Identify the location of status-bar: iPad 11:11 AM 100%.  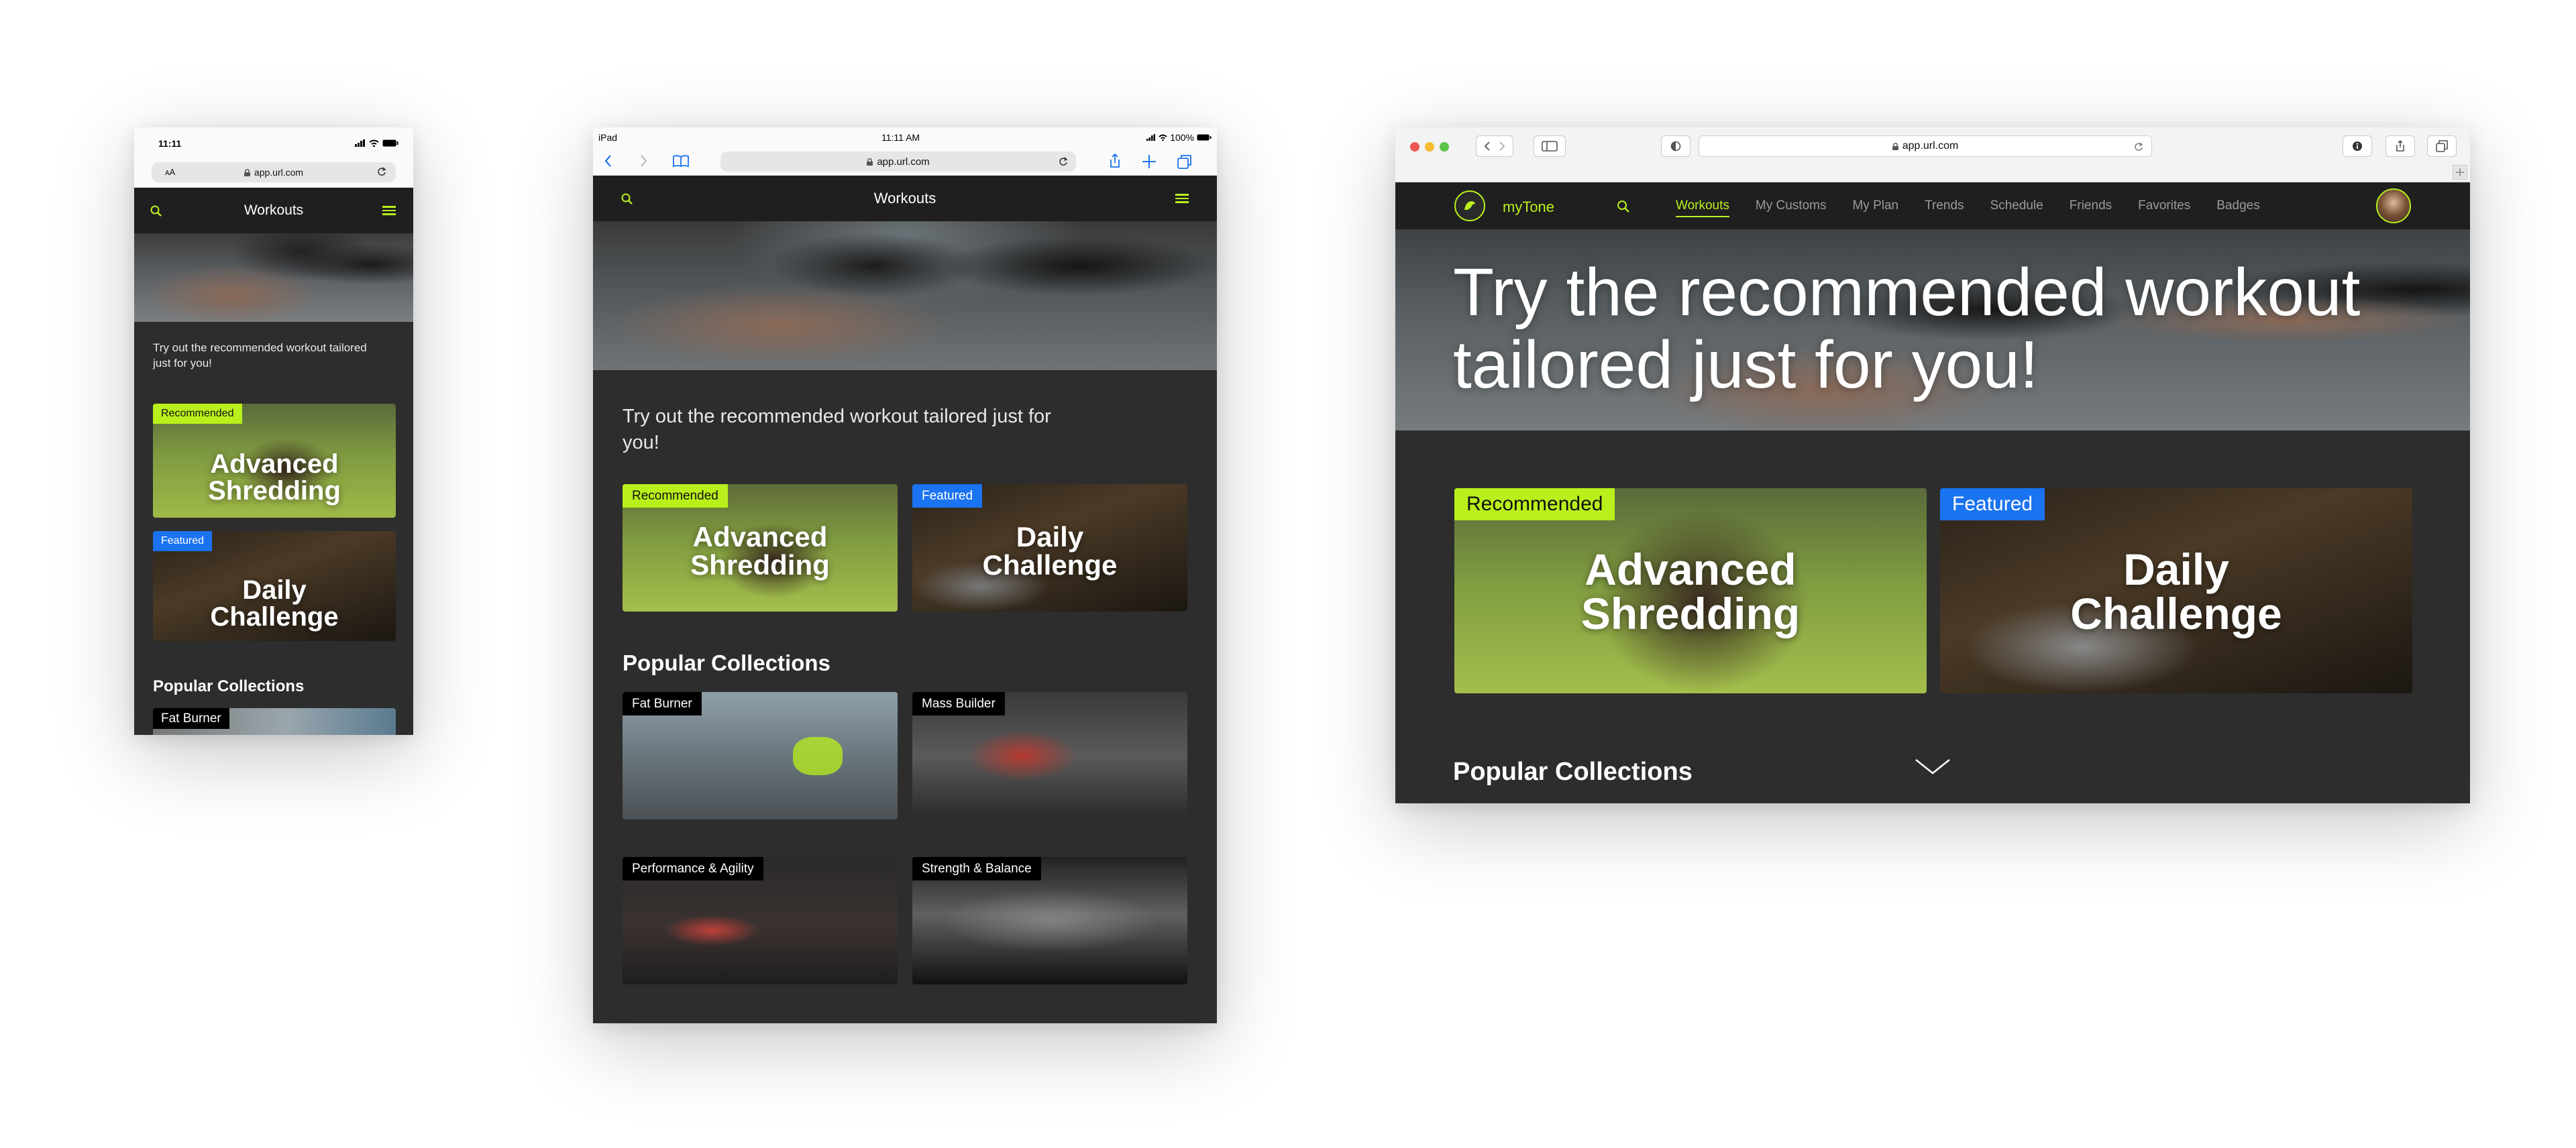
(905, 137).